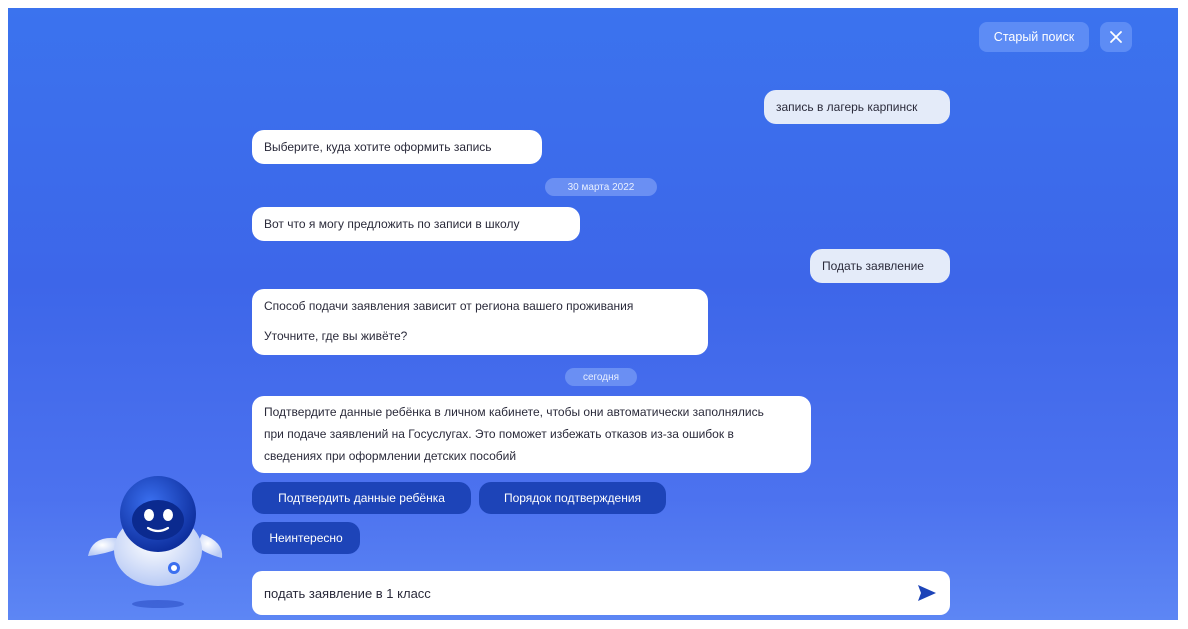 This screenshot has height=629, width=1188. I want to click on bot-message-line: Уточните, где вы живёте?, so click(336, 336).